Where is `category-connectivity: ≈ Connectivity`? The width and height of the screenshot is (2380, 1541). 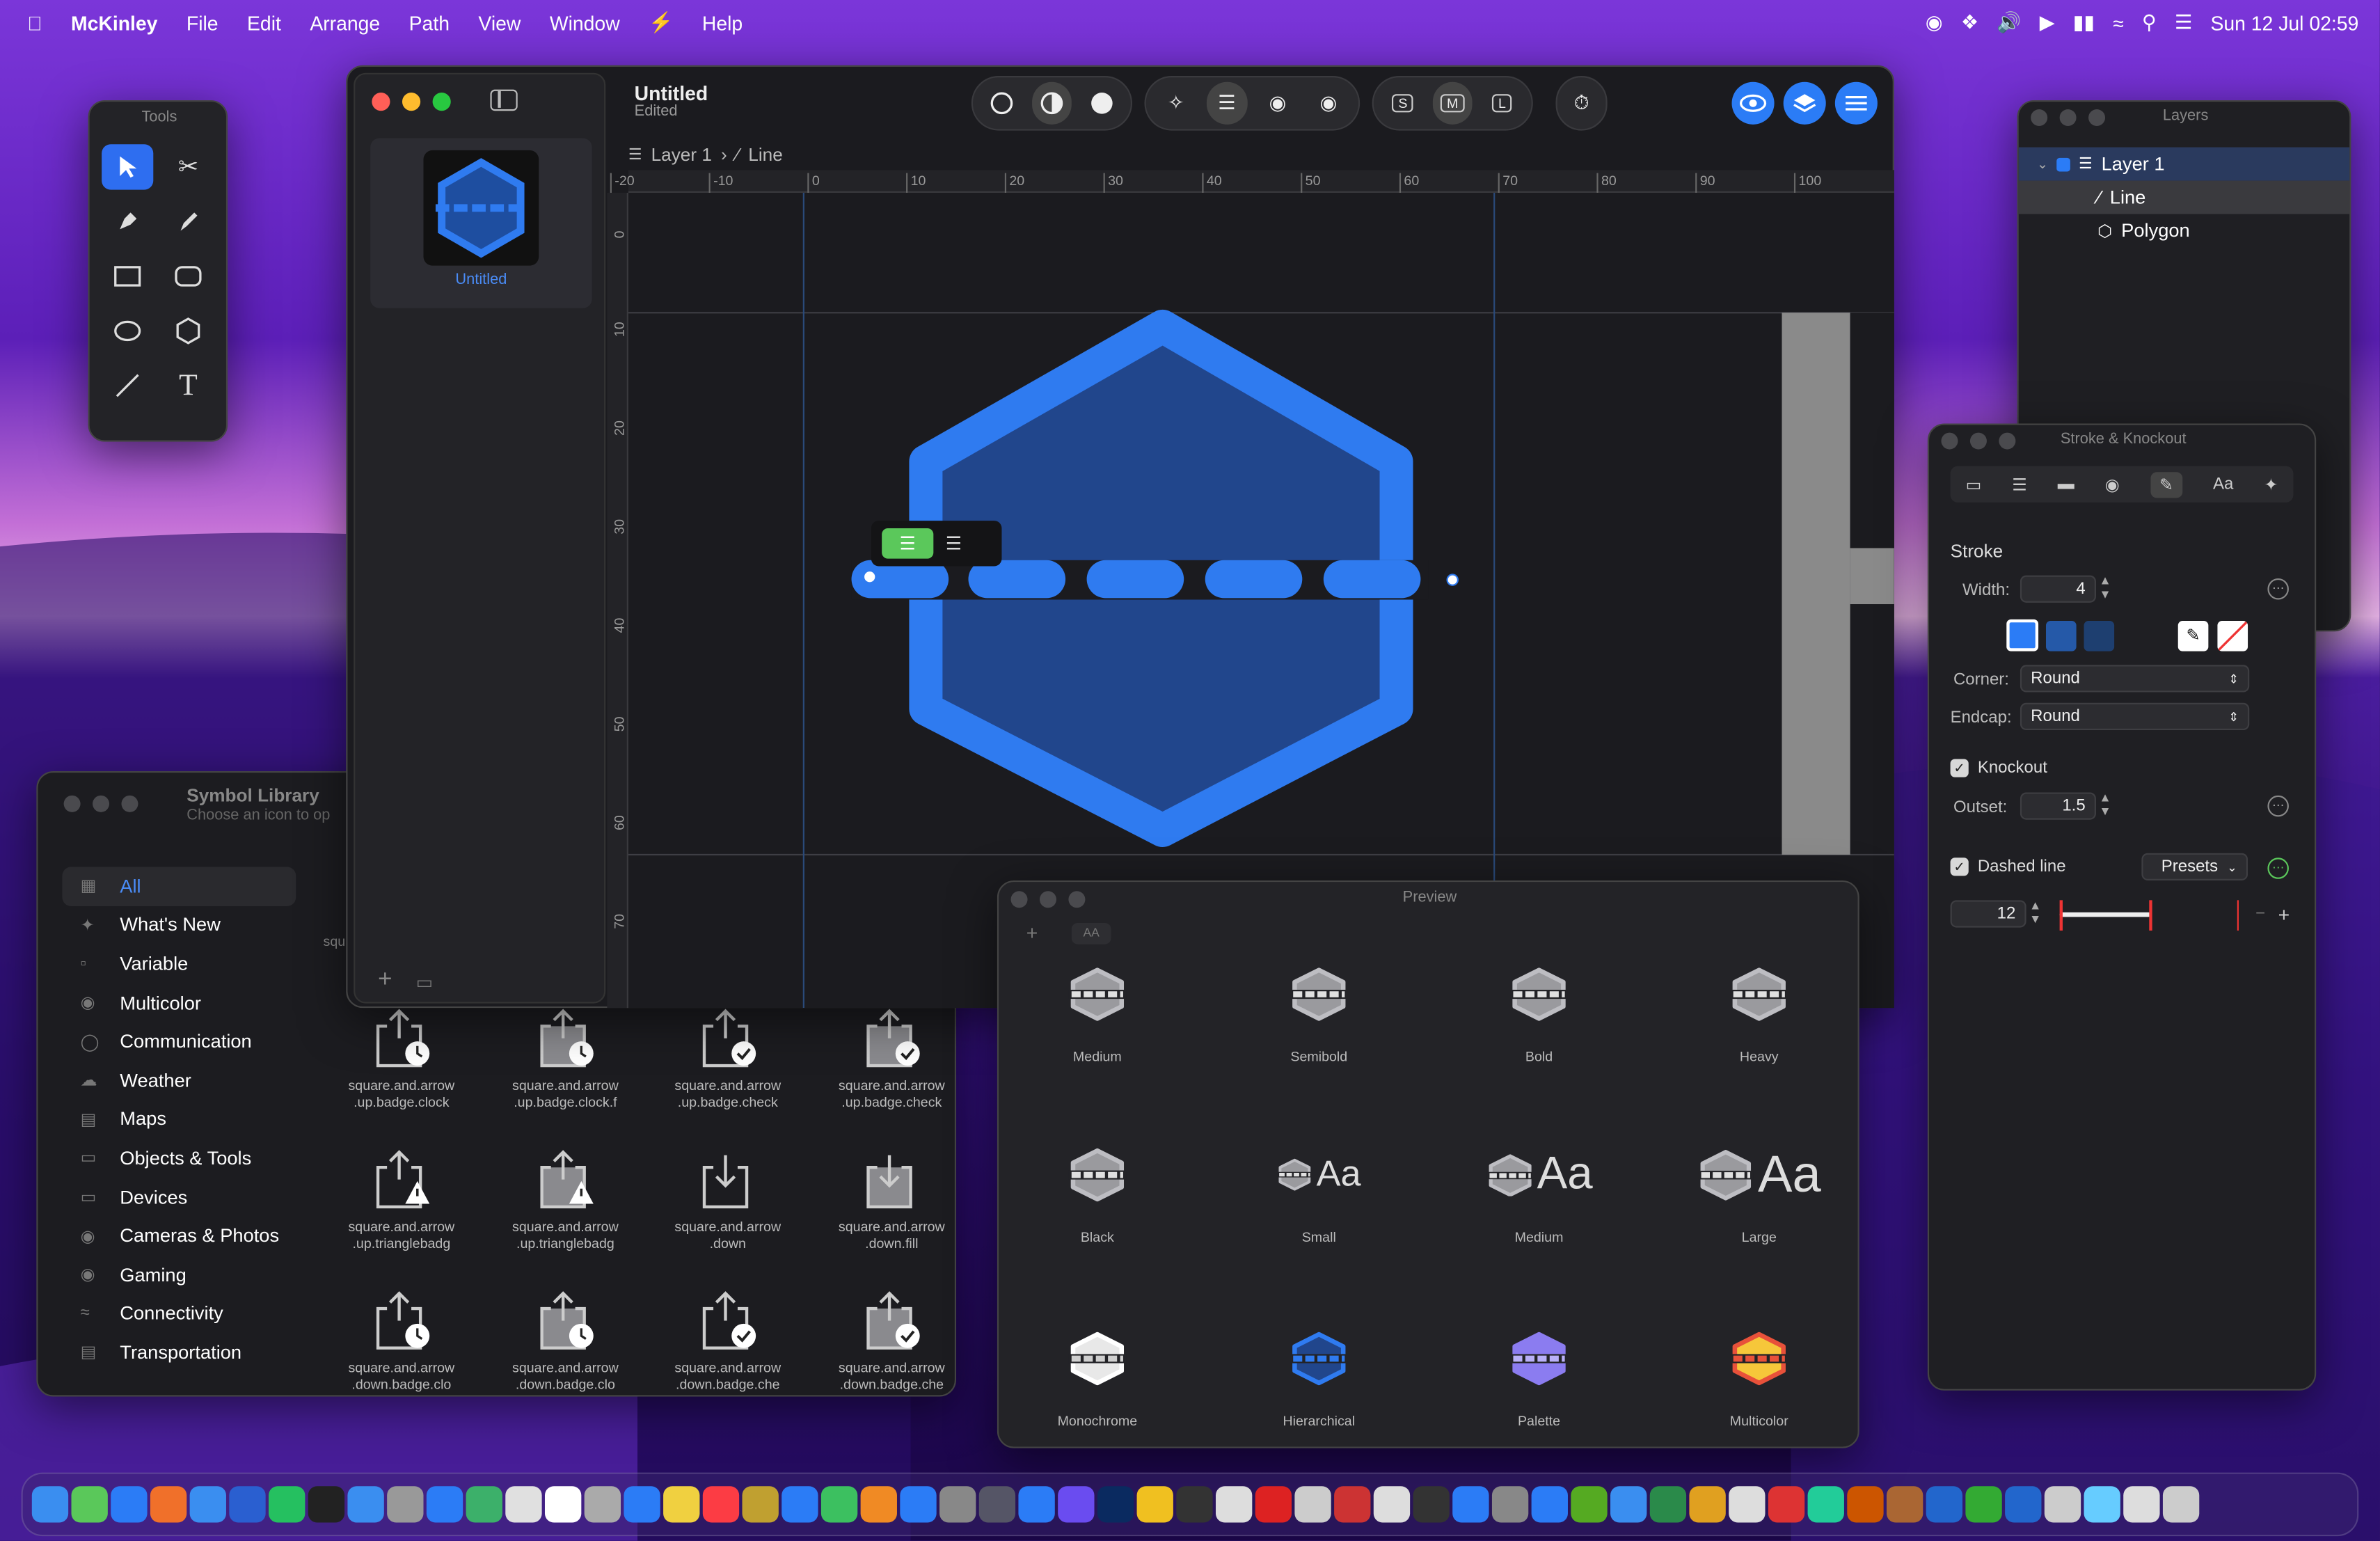
category-connectivity: ≈ Connectivity is located at coordinates (179, 1313).